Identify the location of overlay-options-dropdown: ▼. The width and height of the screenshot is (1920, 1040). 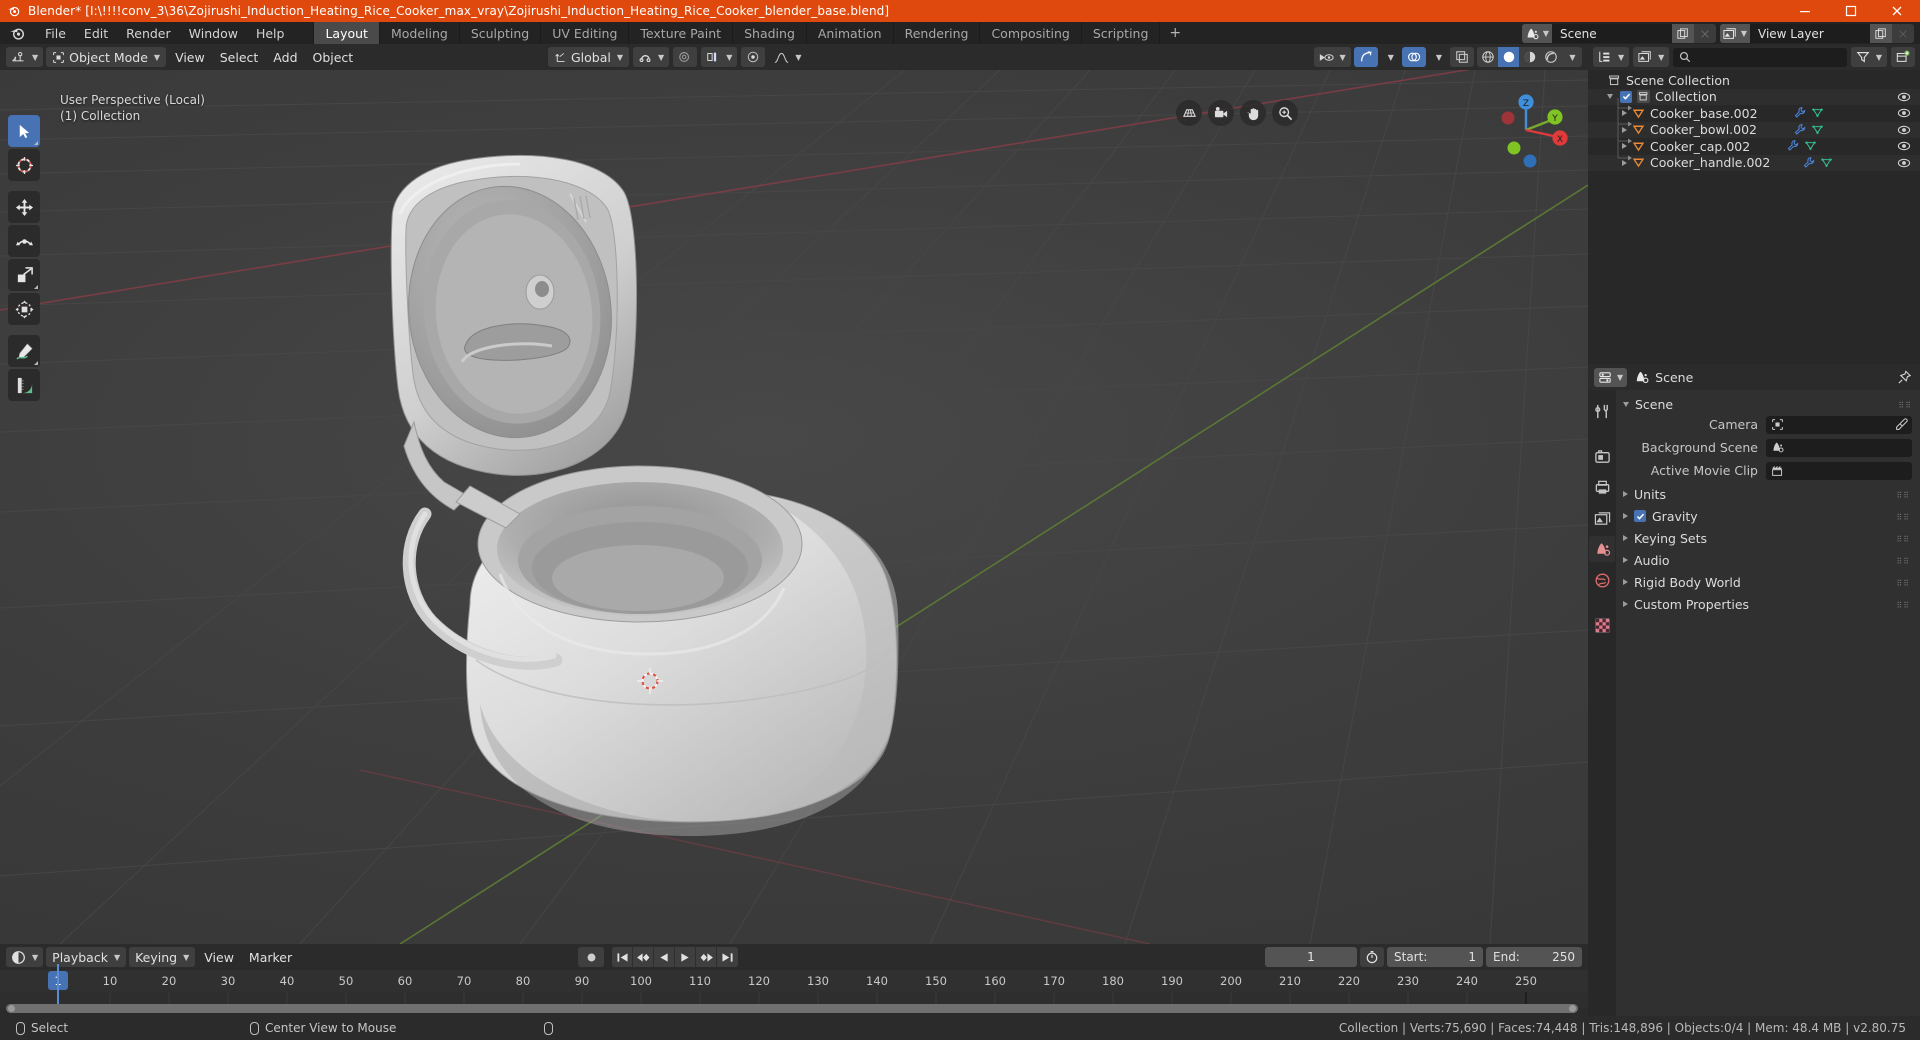
(1438, 57).